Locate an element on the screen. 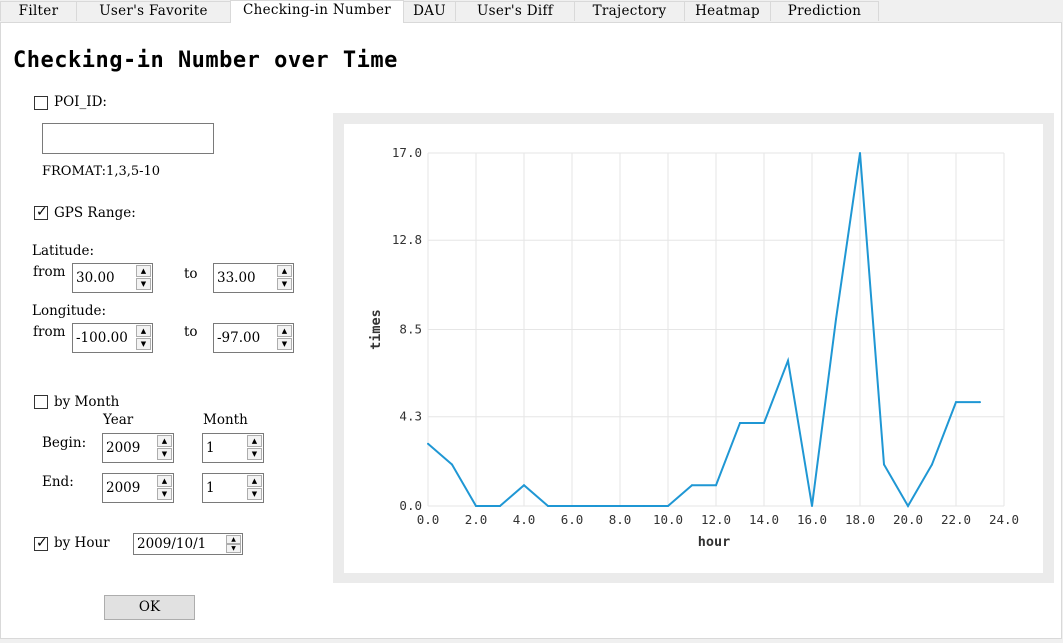  tab-checking-in-number: Checking-in Number is located at coordinates (317, 11).